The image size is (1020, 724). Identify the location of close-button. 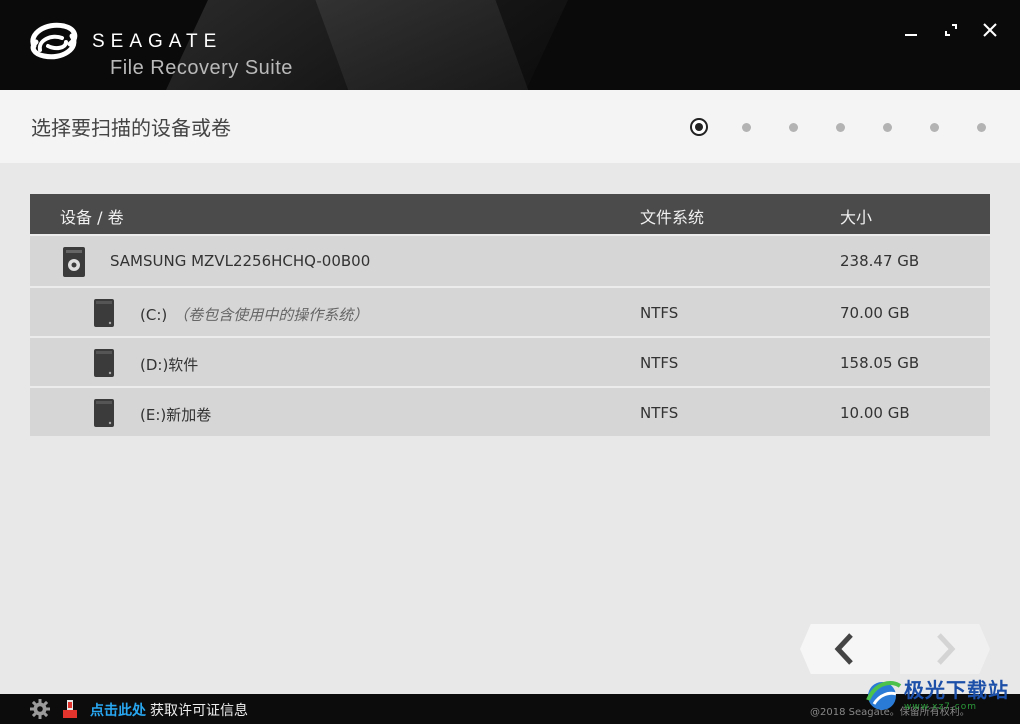
(990, 30).